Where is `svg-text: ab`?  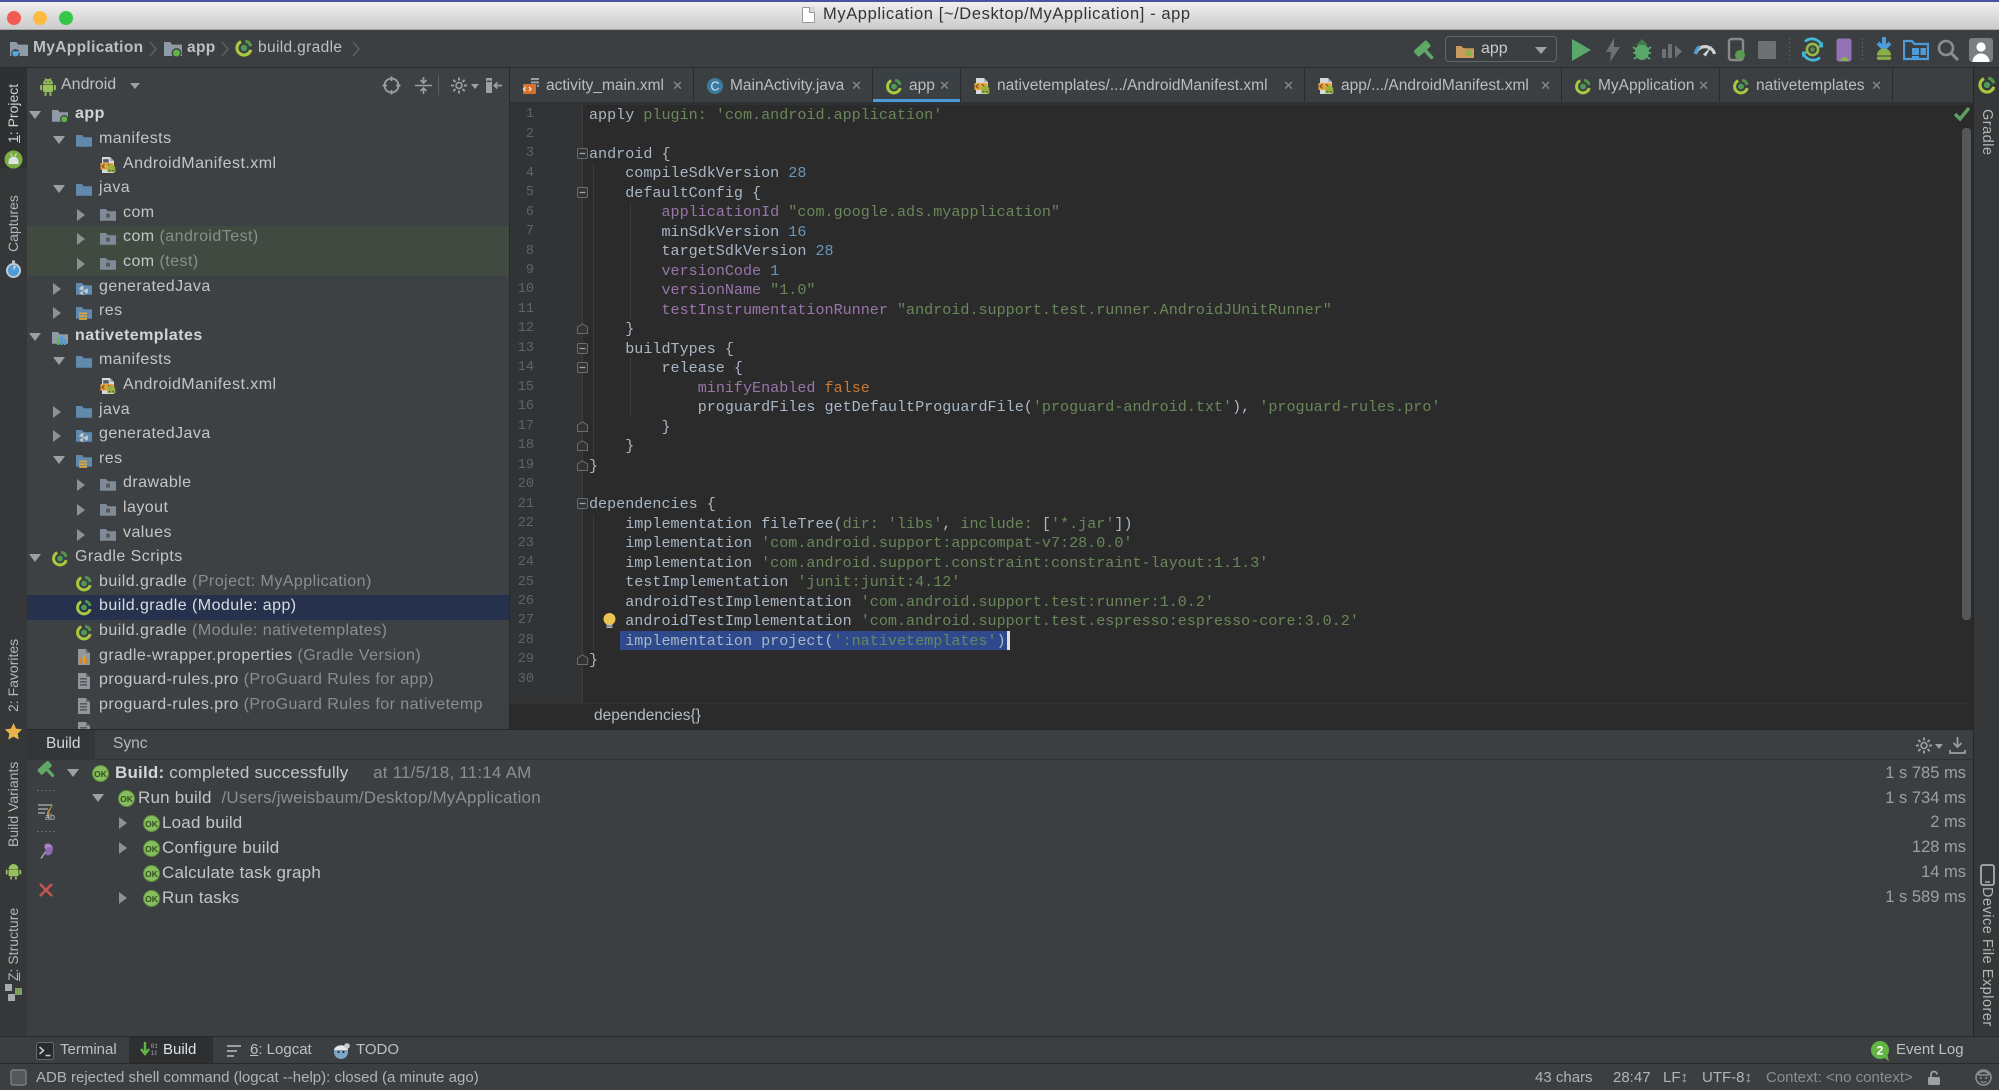 svg-text: ab is located at coordinates (50, 816).